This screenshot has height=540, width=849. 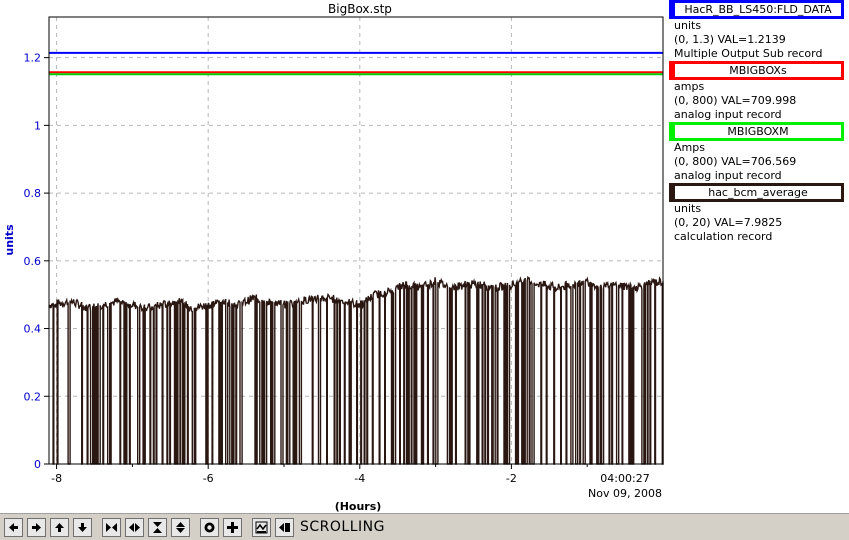 What do you see at coordinates (358, 506) in the screenshot?
I see `x-axis-label: (Hours)` at bounding box center [358, 506].